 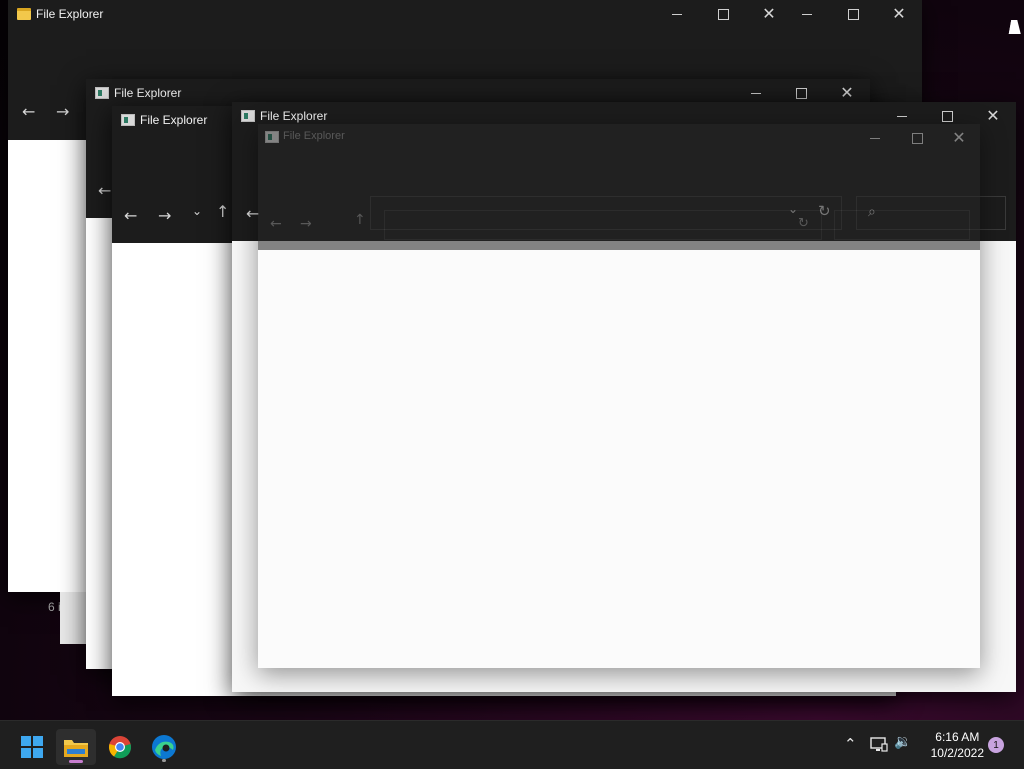 I want to click on search-box, so click(x=902, y=225).